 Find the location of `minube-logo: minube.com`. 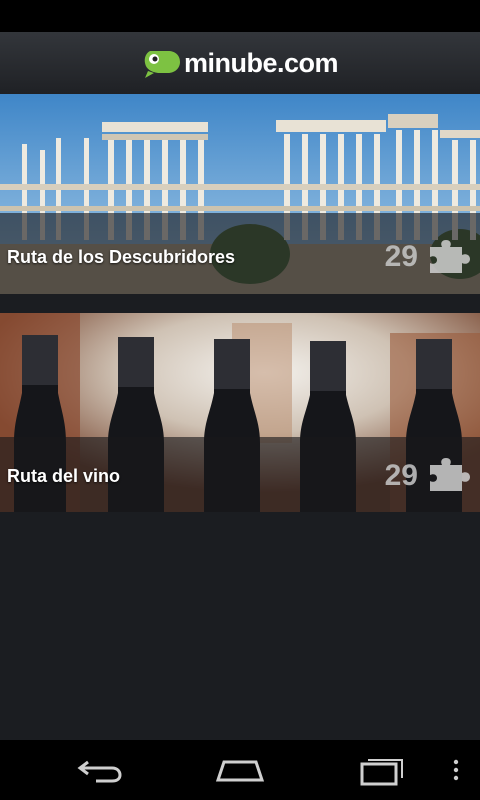

minube-logo: minube.com is located at coordinates (240, 63).